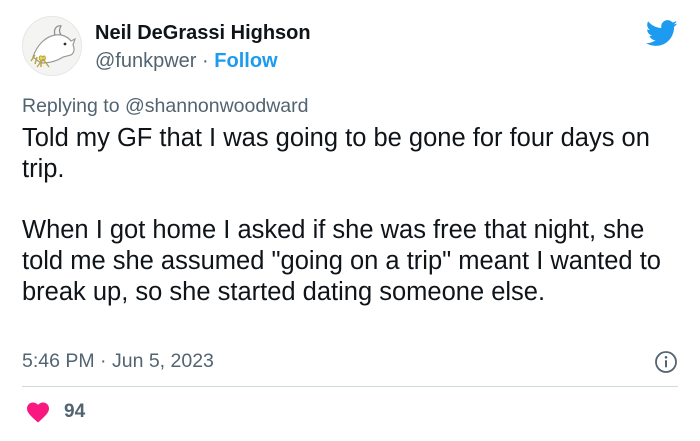 Image resolution: width=700 pixels, height=441 pixels. What do you see at coordinates (217, 106) in the screenshot?
I see `replying-to-user-link: @shannonwoodward` at bounding box center [217, 106].